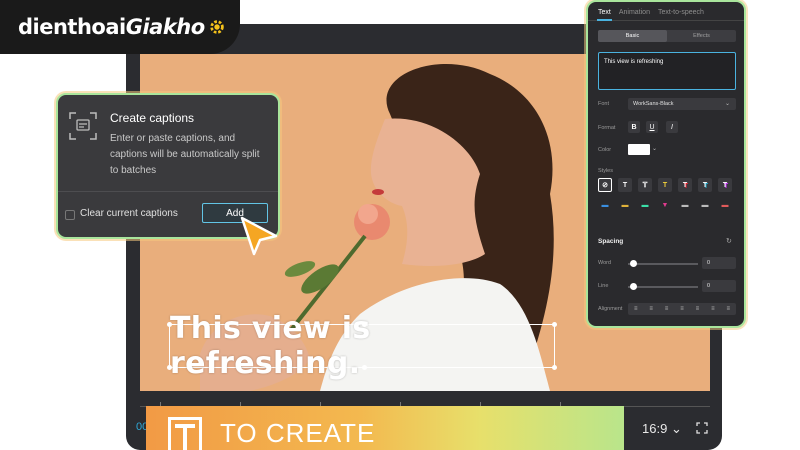 This screenshot has height=450, width=800. Describe the element at coordinates (681, 12) in the screenshot. I see `tab-text-to-speech: Text-to-speech` at that location.